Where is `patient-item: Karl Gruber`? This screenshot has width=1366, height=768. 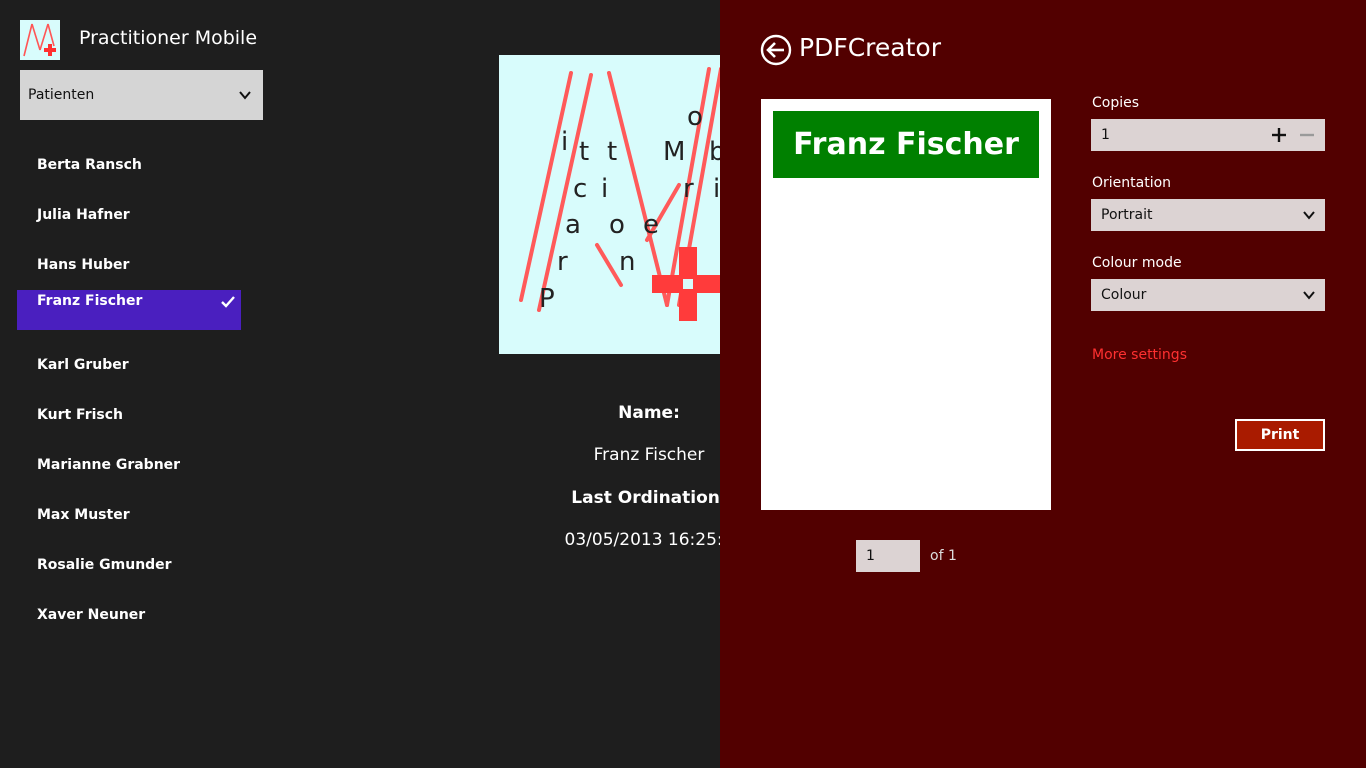
patient-item: Karl Gruber is located at coordinates (129, 365).